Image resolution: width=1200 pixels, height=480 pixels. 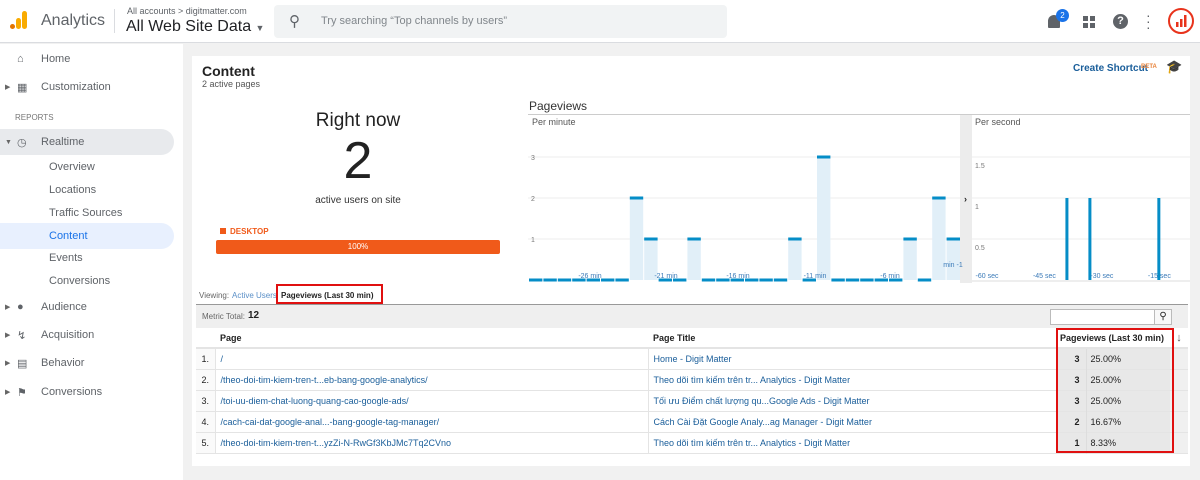 I want to click on col-index, so click(x=205, y=338).